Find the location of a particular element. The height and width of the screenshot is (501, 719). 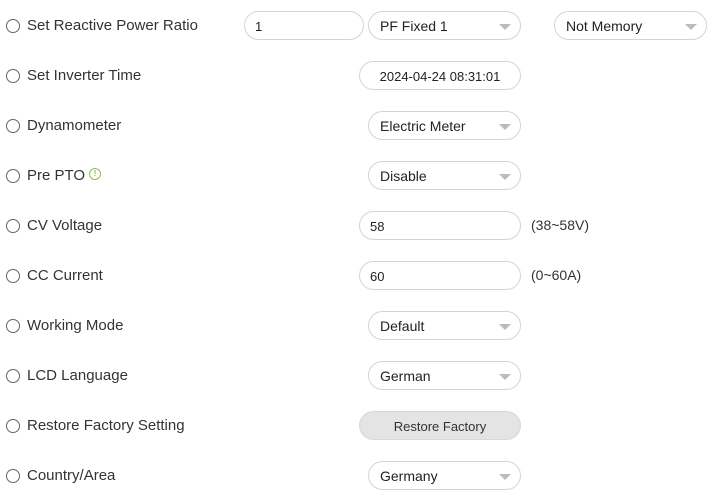

label-inverter-time: Set Inverter Time is located at coordinates (84, 75).